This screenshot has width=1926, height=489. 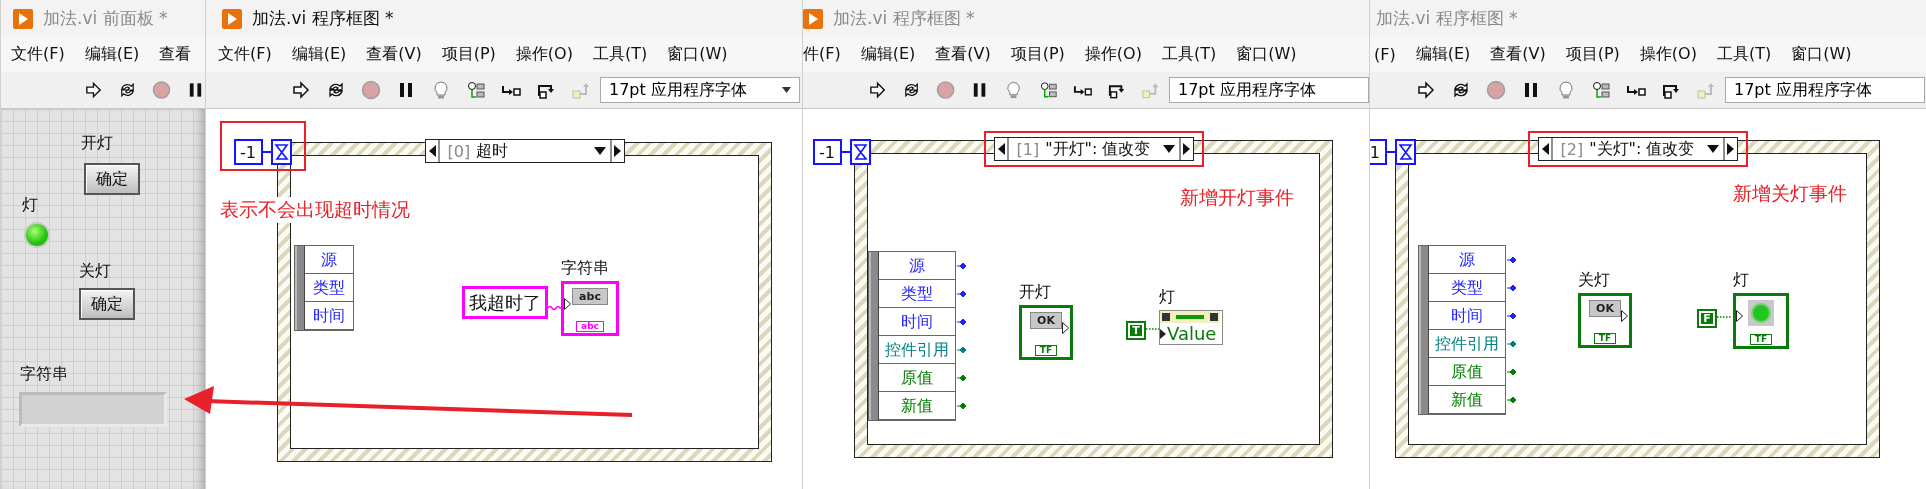 What do you see at coordinates (1761, 313) in the screenshot?
I see `led-icon` at bounding box center [1761, 313].